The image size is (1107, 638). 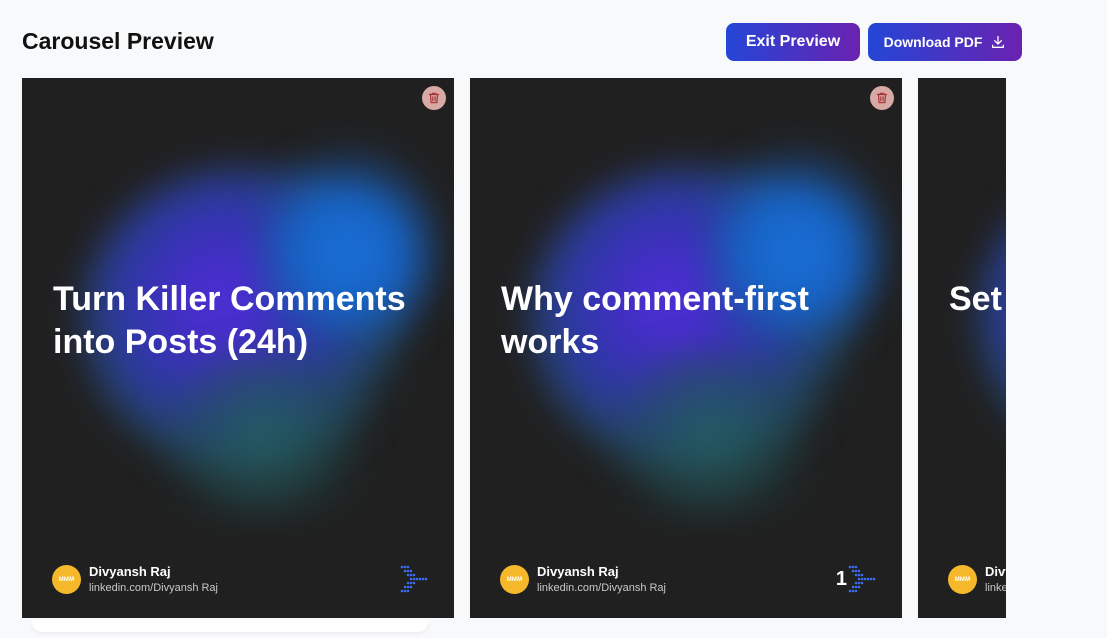 What do you see at coordinates (933, 42) in the screenshot?
I see `download-pdf-label: Download PDF` at bounding box center [933, 42].